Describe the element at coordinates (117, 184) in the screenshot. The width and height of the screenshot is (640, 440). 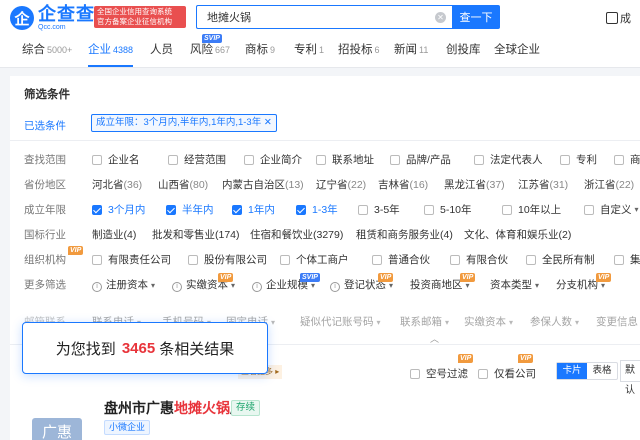
I see `province-item: 河北省(36)` at that location.